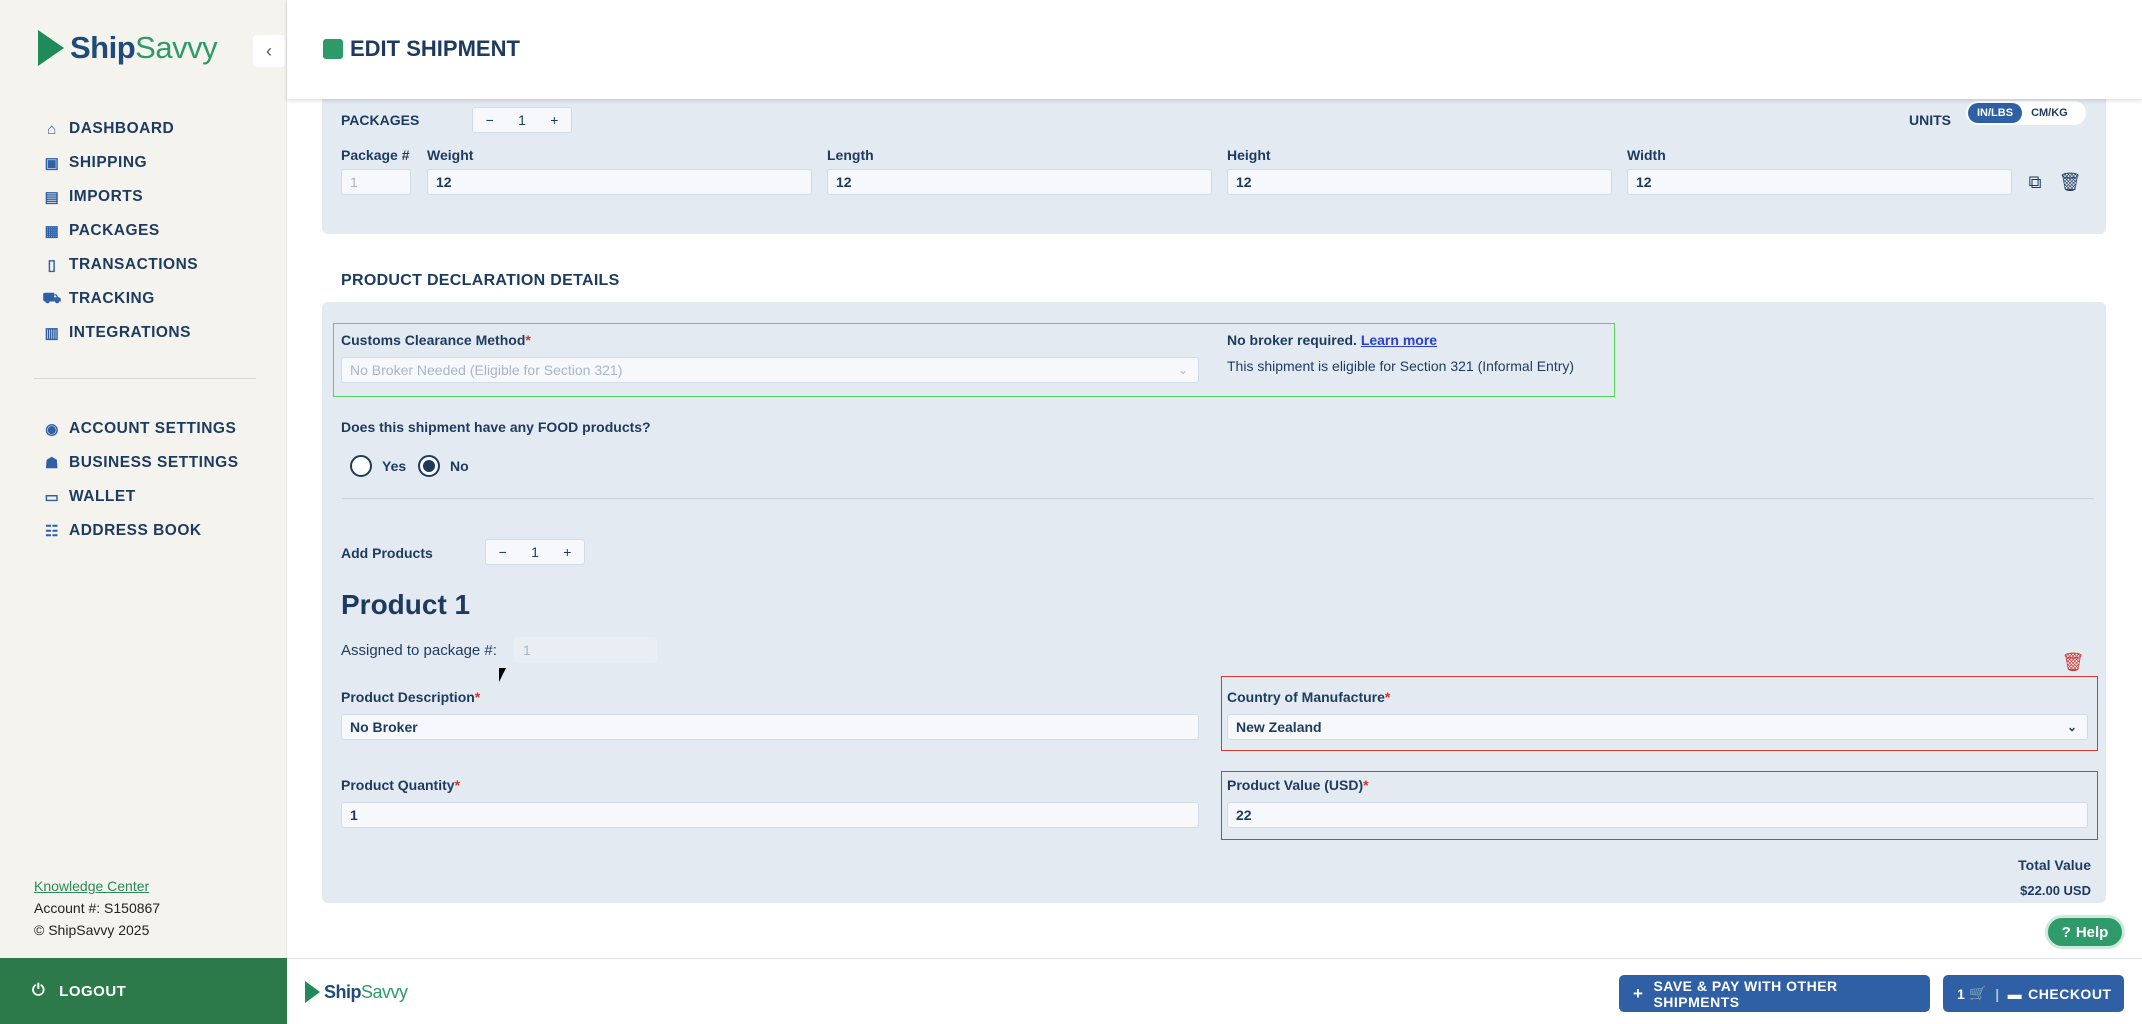  I want to click on product-description-label: Product Description*, so click(410, 697).